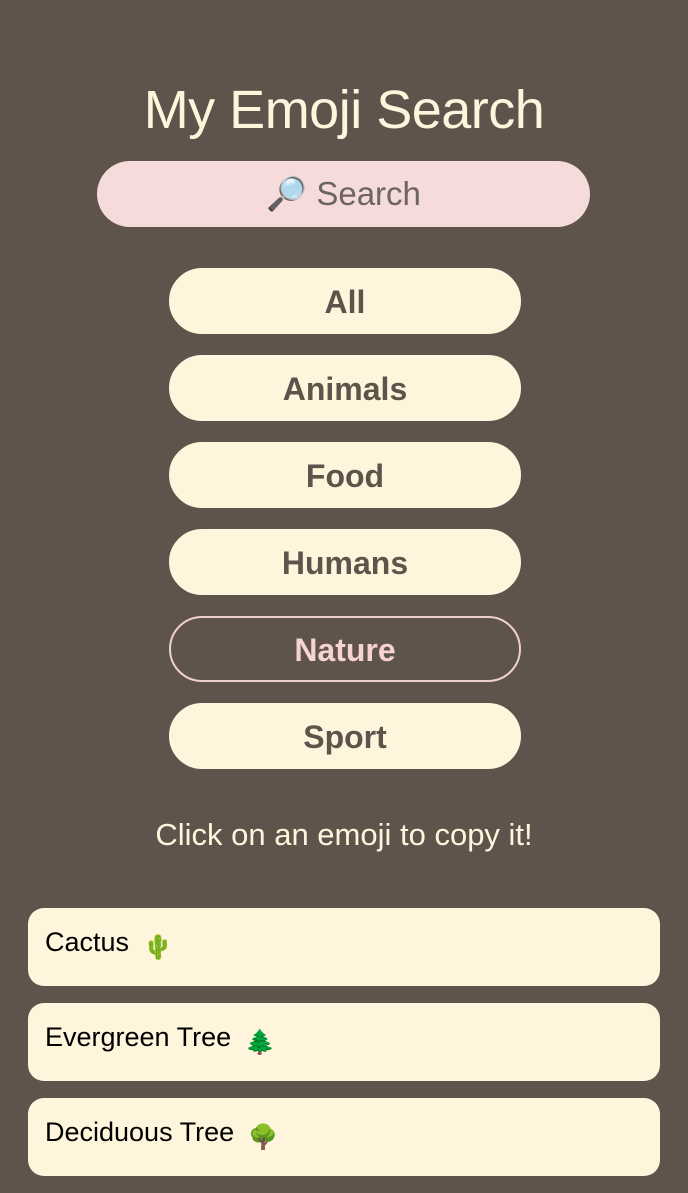 Image resolution: width=688 pixels, height=1193 pixels. What do you see at coordinates (344, 110) in the screenshot?
I see `page-title: My Emoji Search` at bounding box center [344, 110].